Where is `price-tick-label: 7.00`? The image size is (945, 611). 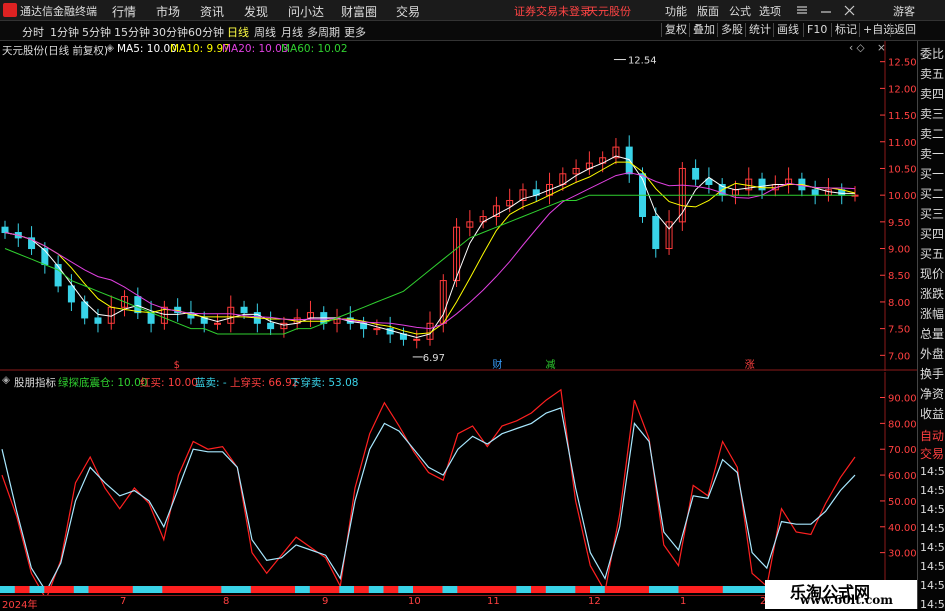
price-tick-label: 7.00 is located at coordinates (899, 356).